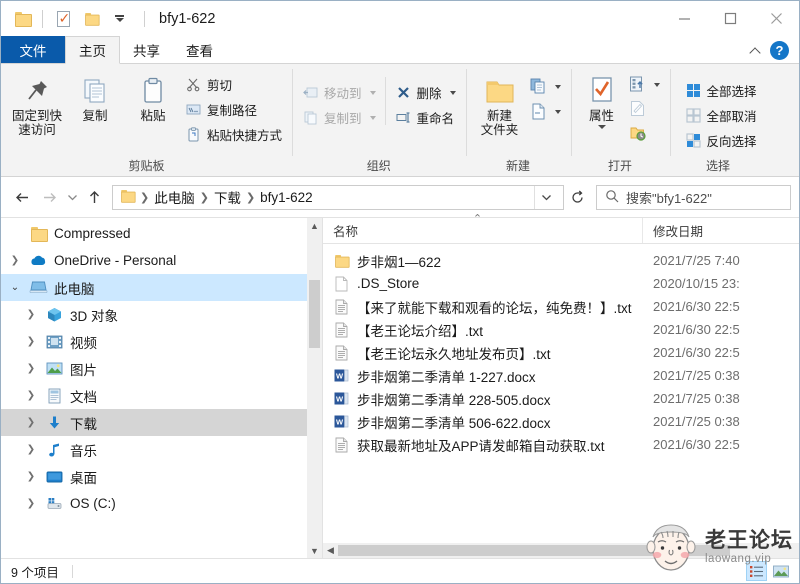  What do you see at coordinates (286, 197) in the screenshot?
I see `breadcrumb-item-2: bfy1-622` at bounding box center [286, 197].